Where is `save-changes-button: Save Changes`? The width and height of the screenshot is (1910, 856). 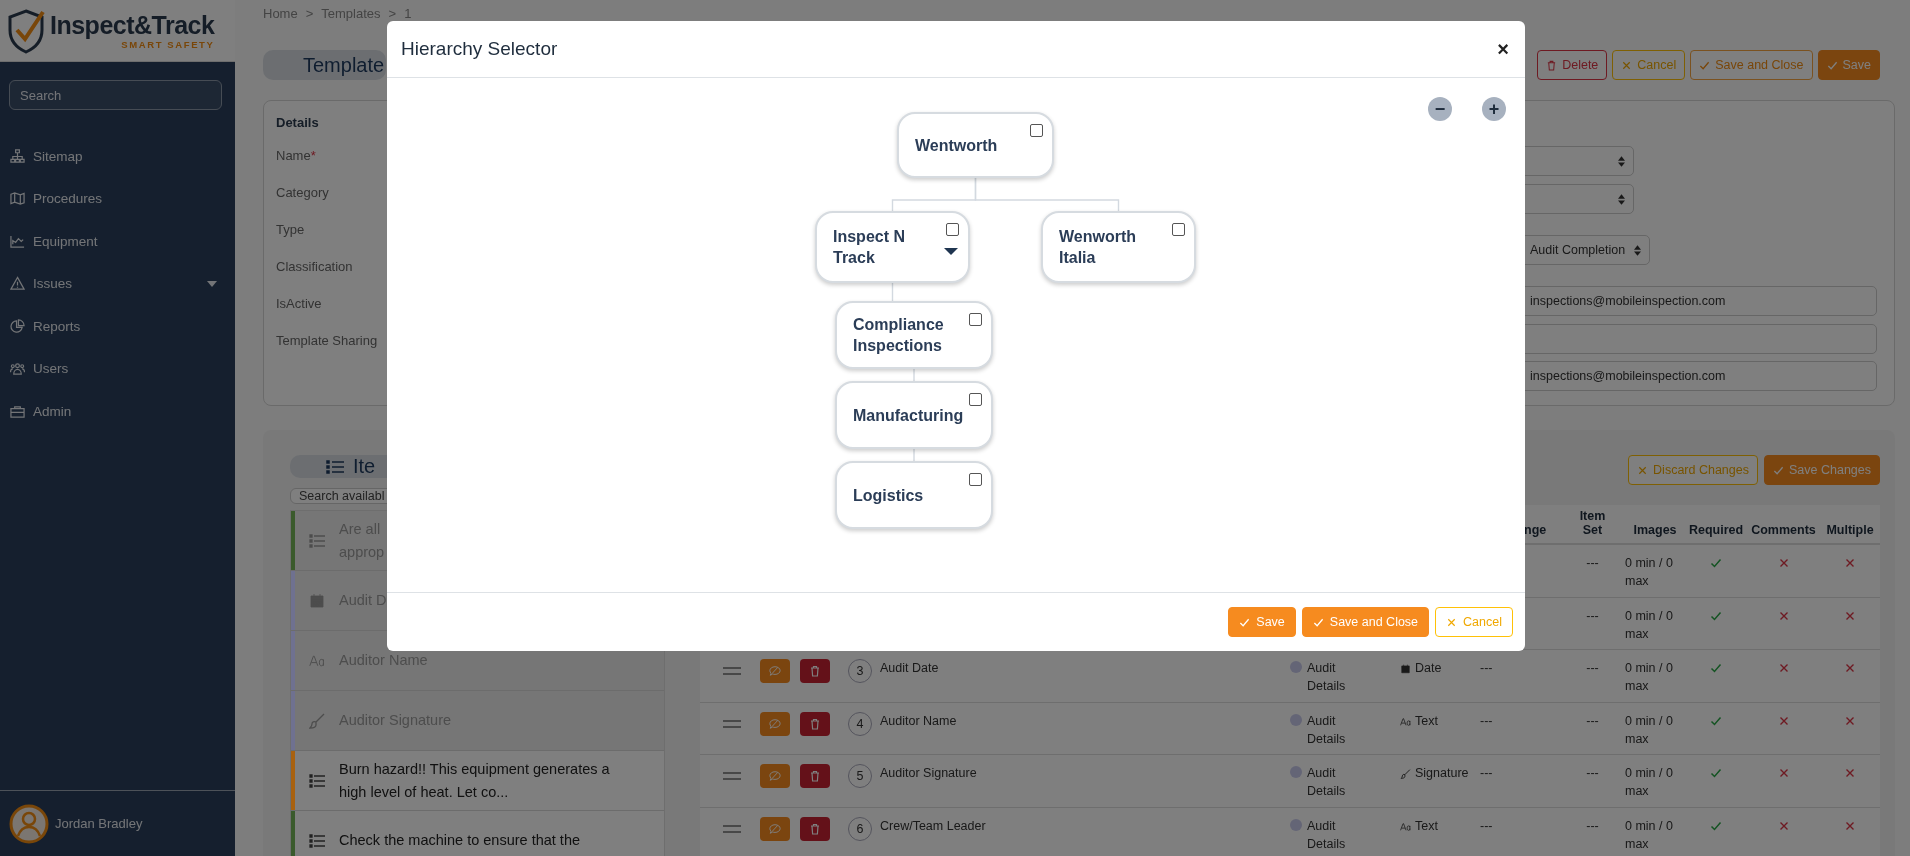
save-changes-button: Save Changes is located at coordinates (1822, 470).